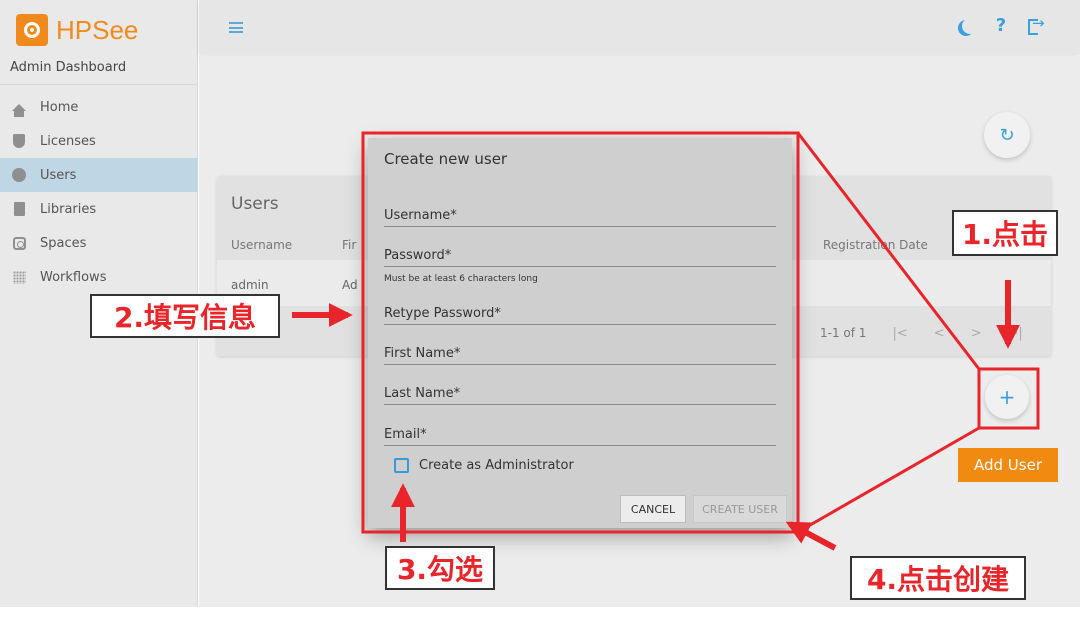  I want to click on annotation-step1: 1.点击, so click(1005, 233).